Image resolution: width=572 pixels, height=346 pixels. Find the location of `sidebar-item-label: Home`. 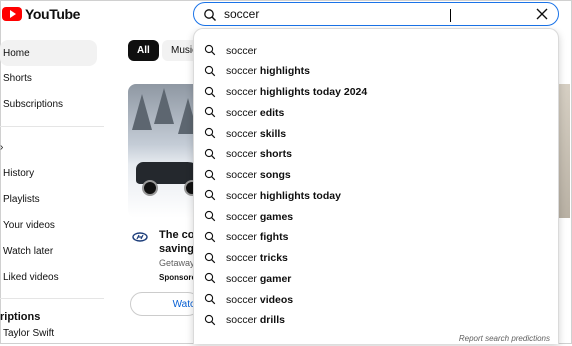

sidebar-item-label: Home is located at coordinates (16, 53).